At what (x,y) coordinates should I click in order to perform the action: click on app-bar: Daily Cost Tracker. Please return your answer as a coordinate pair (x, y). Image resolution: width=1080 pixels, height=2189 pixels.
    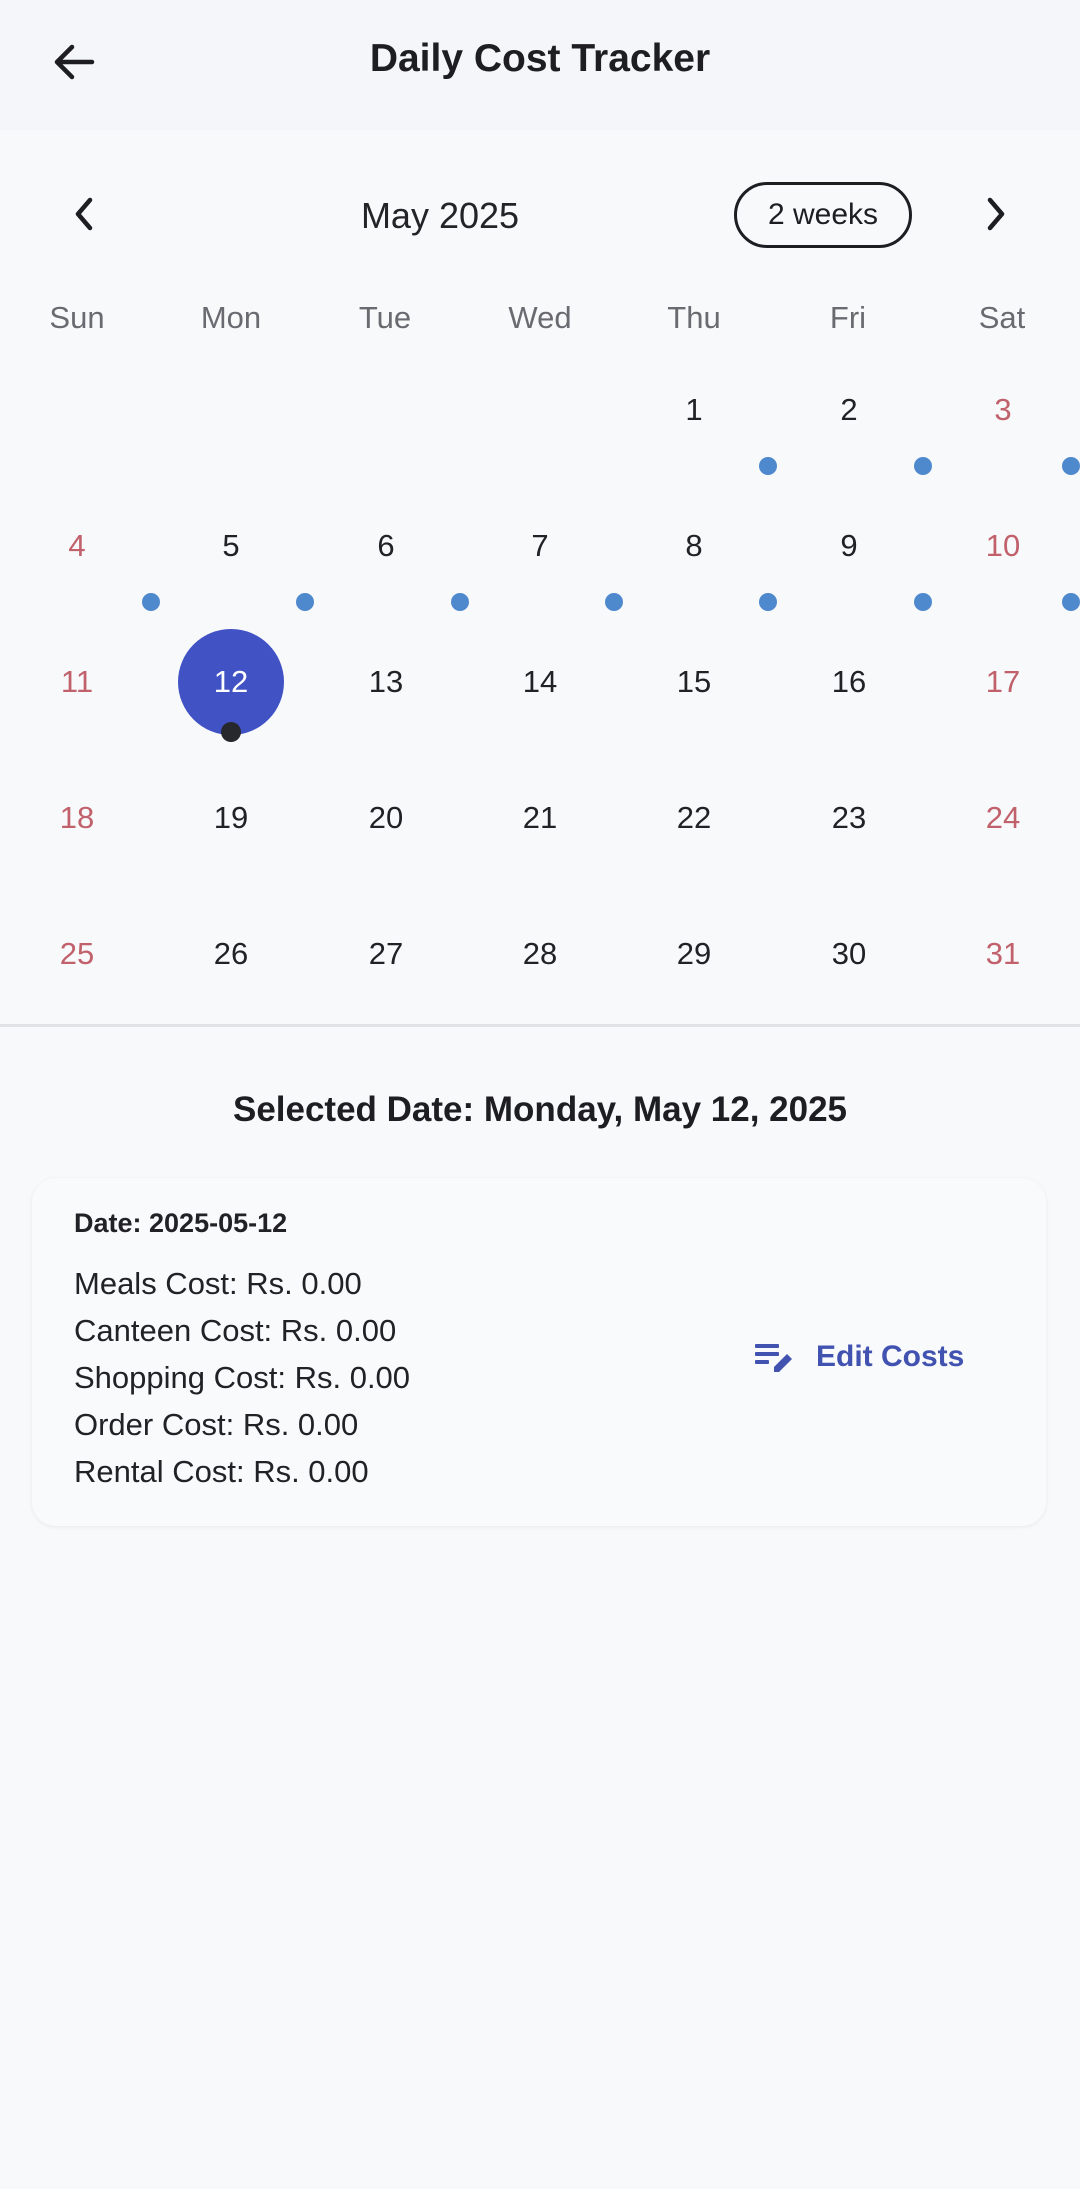
    Looking at the image, I should click on (540, 65).